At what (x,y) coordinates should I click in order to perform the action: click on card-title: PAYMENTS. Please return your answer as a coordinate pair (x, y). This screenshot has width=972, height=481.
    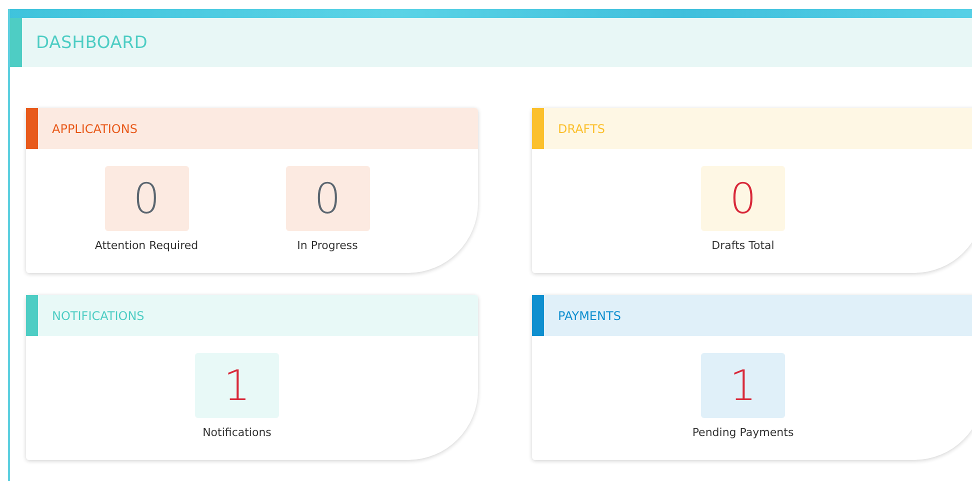
    Looking at the image, I should click on (589, 315).